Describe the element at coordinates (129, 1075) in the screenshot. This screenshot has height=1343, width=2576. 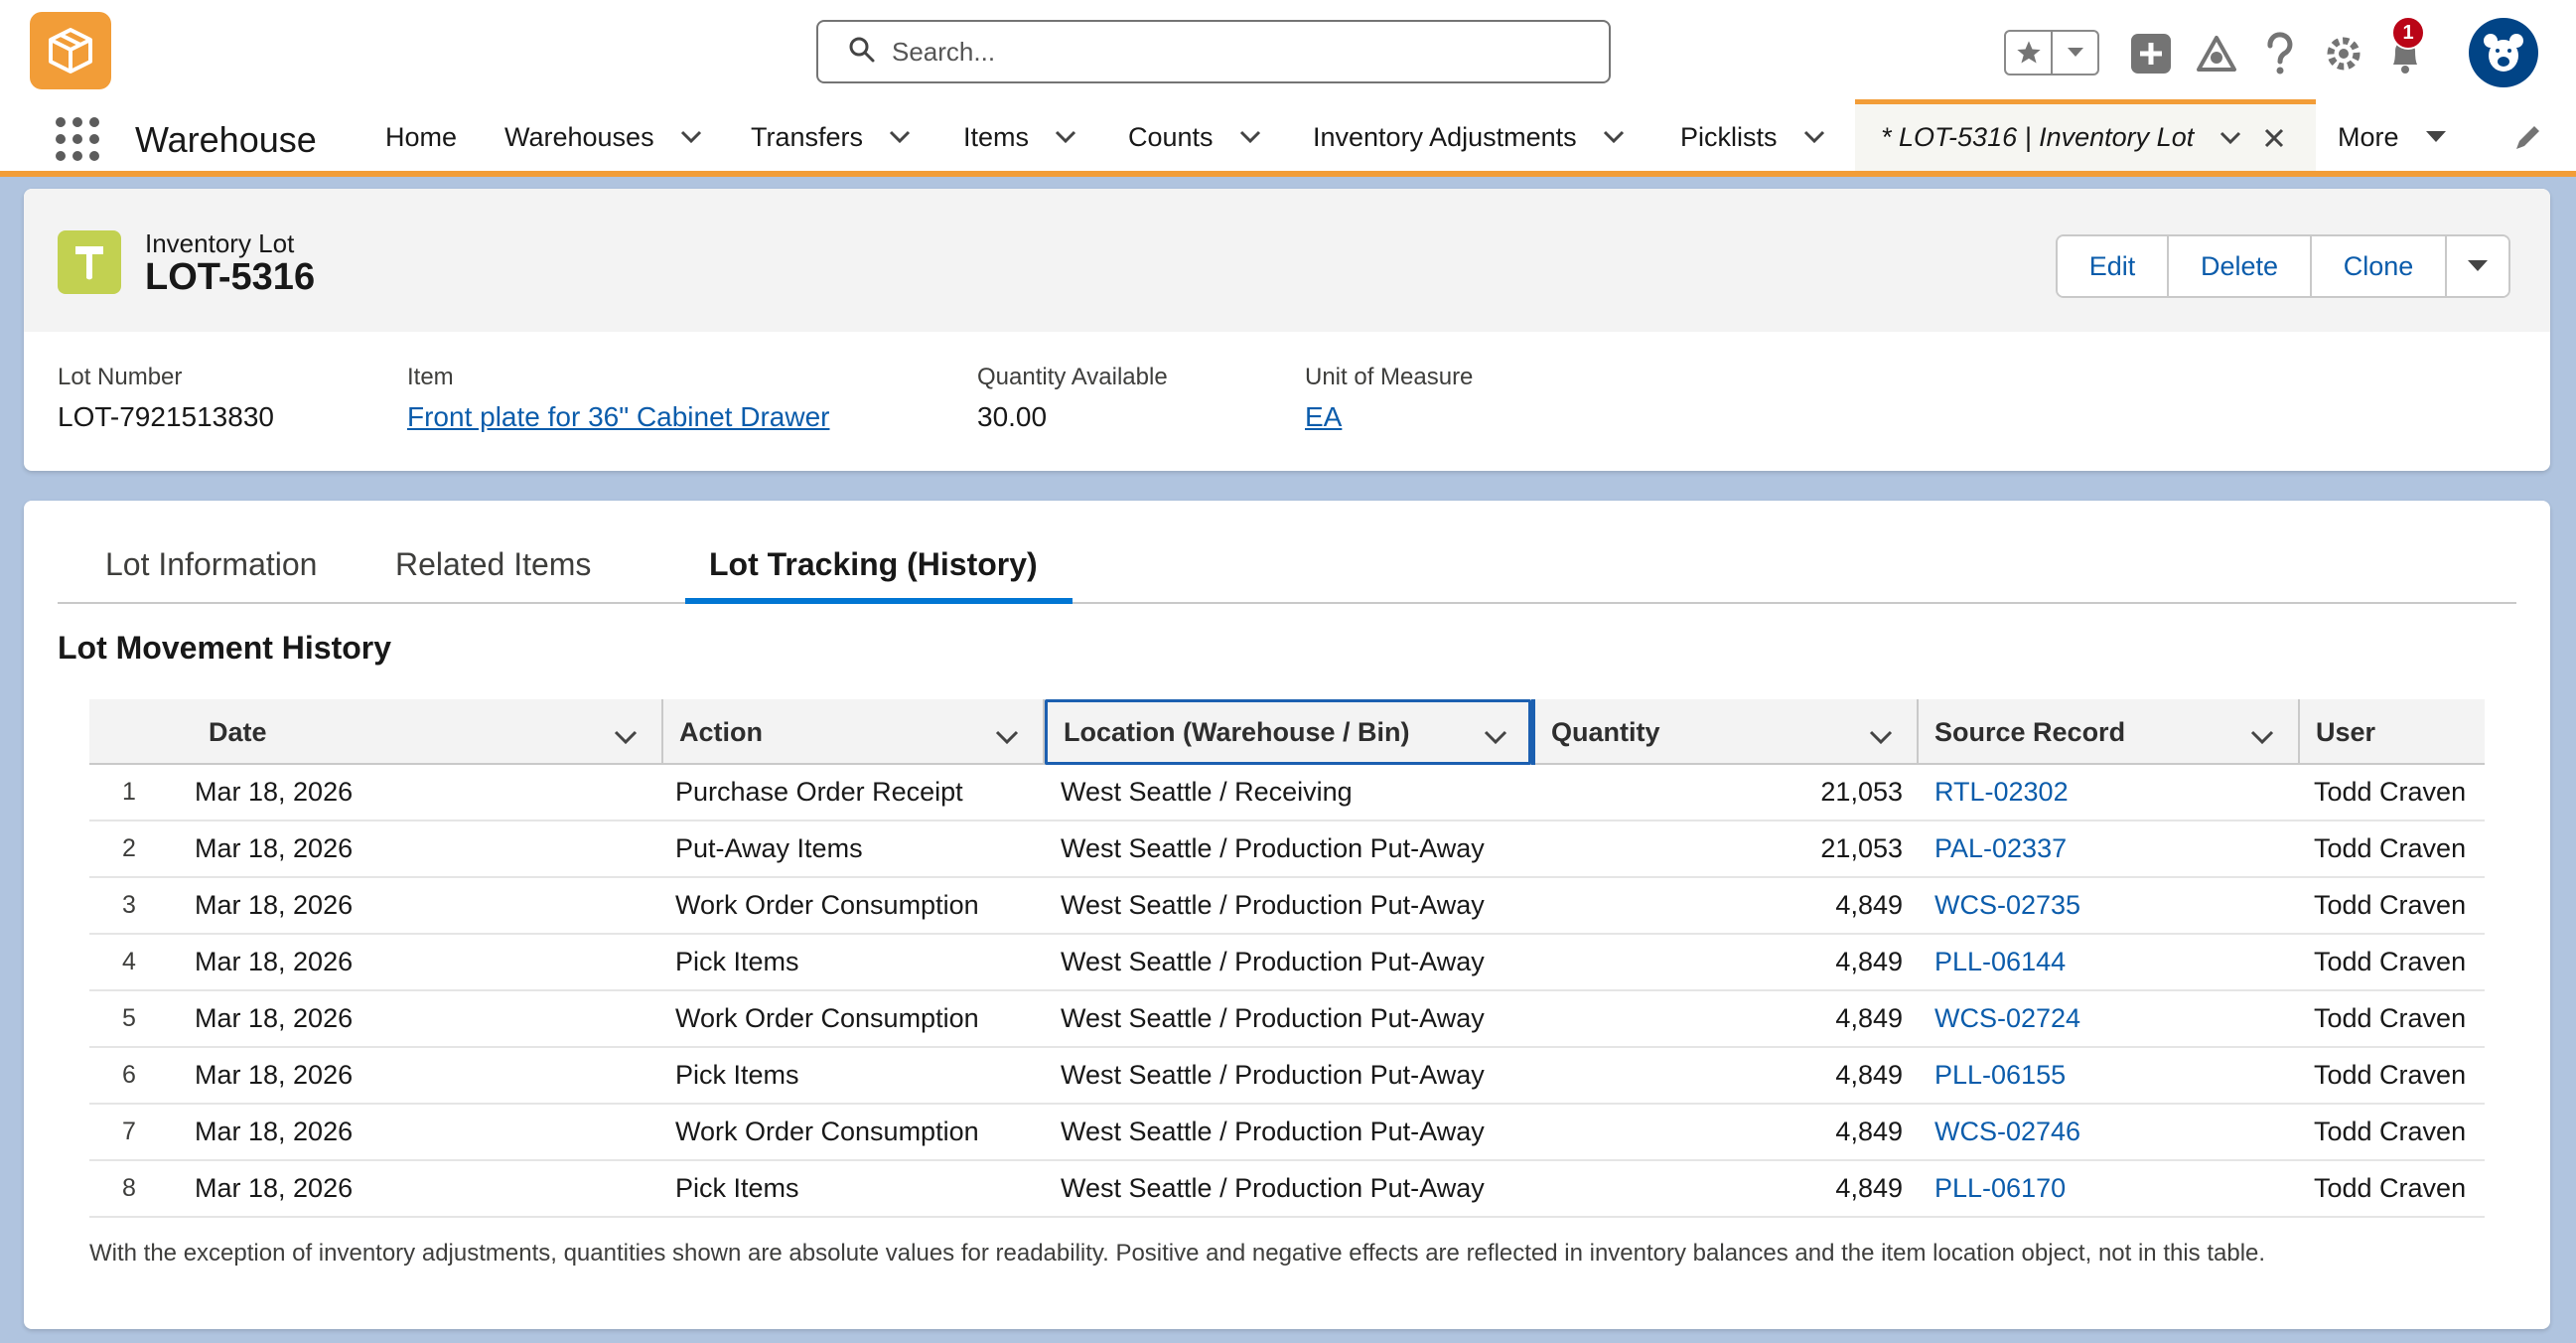
I see `row-number: 6` at that location.